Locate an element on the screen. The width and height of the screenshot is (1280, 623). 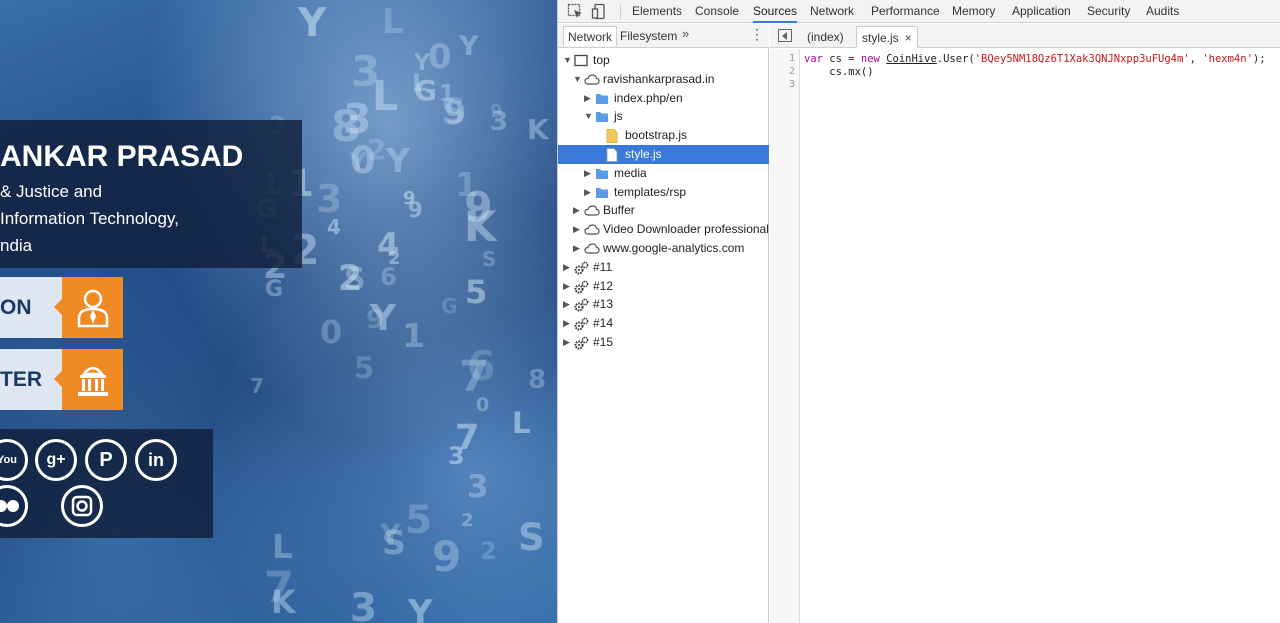
tree-item: ▼ js is located at coordinates (663, 116).